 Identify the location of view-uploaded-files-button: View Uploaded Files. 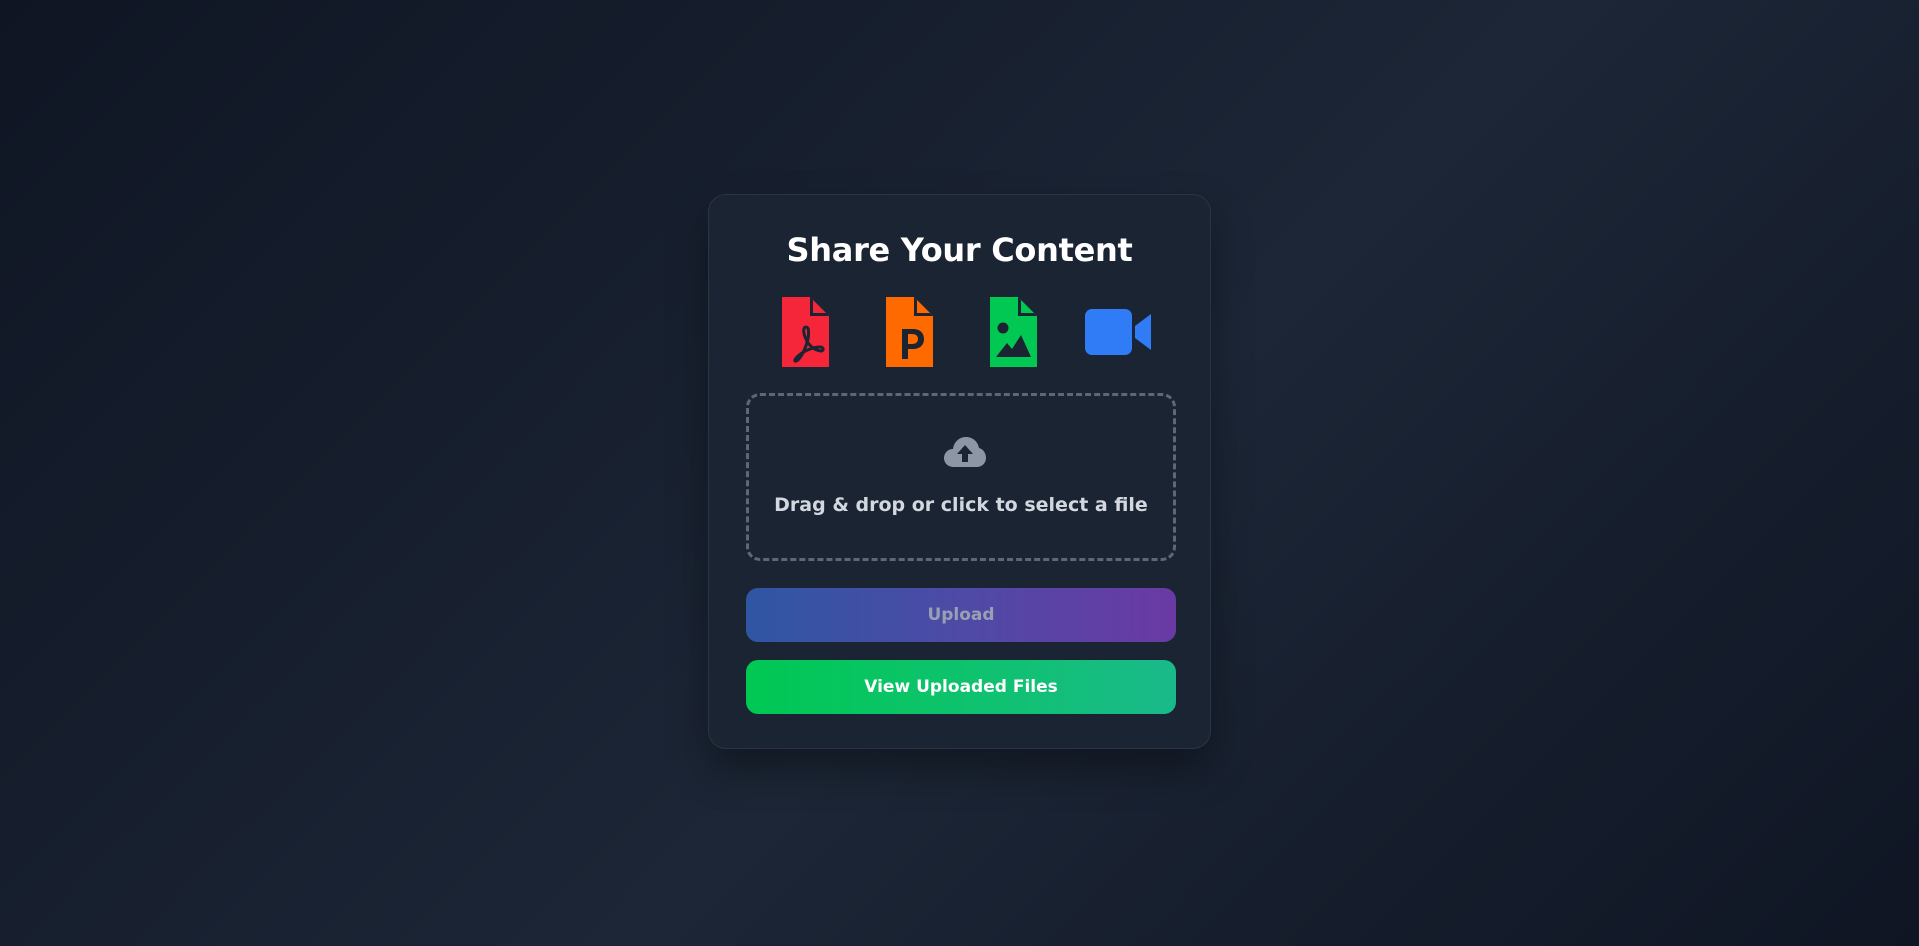
(961, 687).